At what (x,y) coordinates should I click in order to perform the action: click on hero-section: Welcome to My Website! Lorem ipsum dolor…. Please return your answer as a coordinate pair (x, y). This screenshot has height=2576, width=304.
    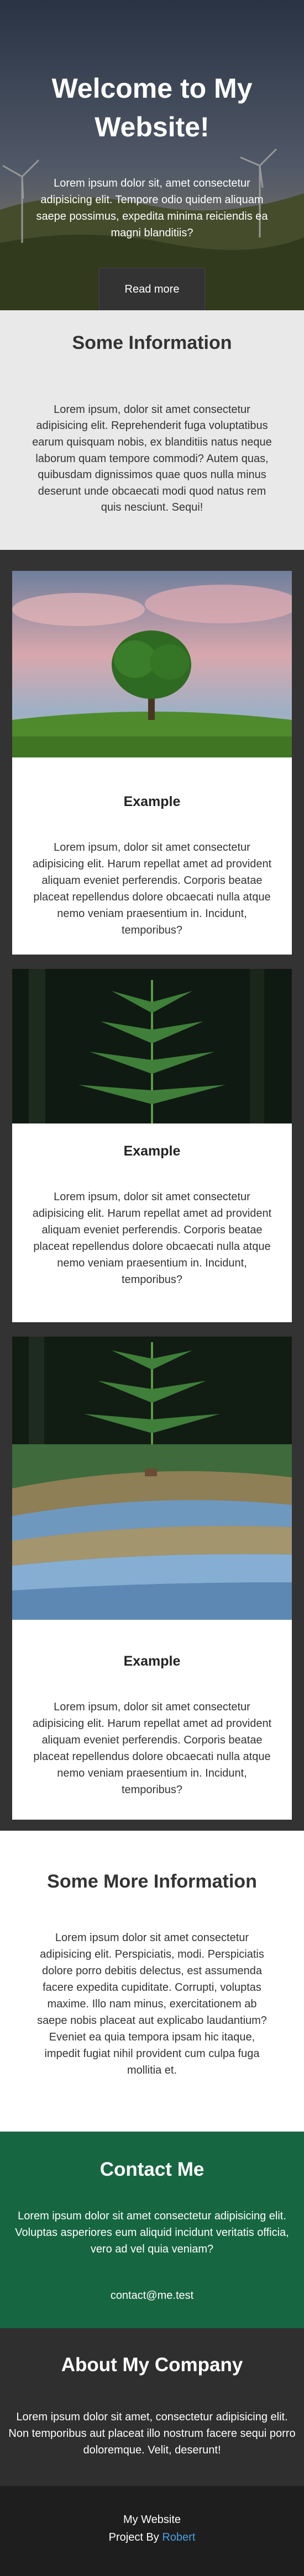
    Looking at the image, I should click on (152, 155).